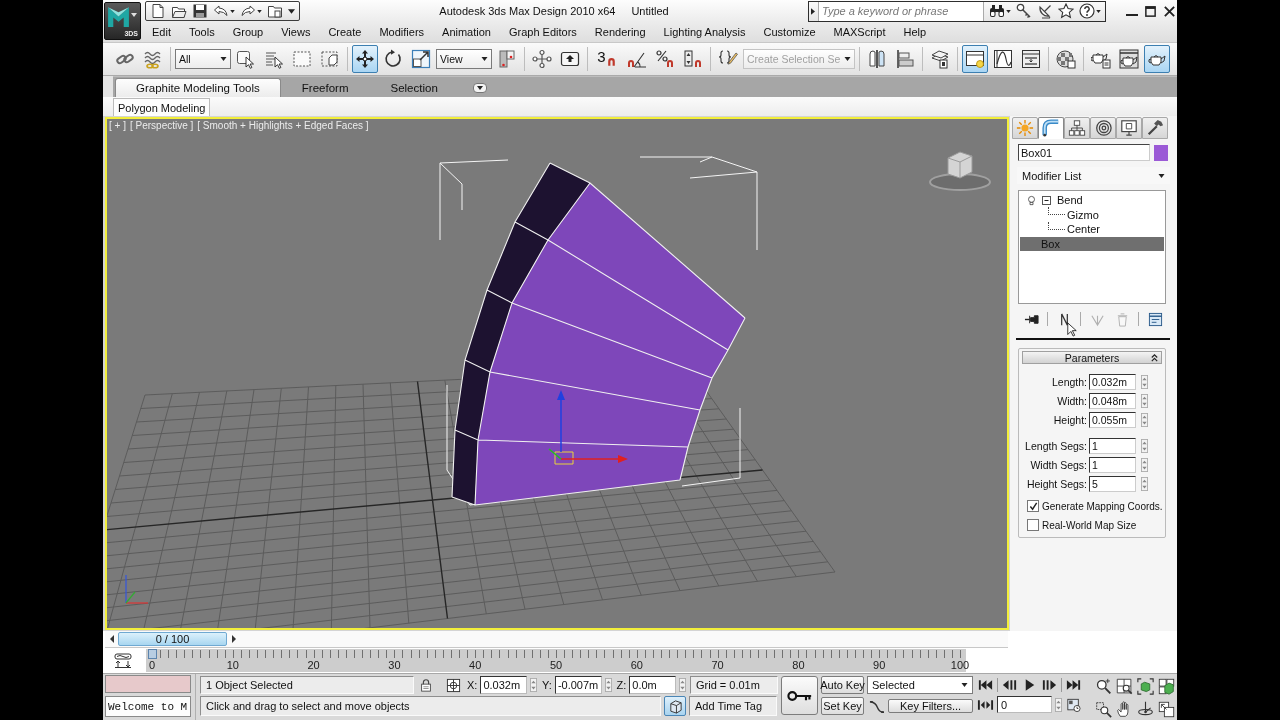 This screenshot has height=720, width=1280. Describe the element at coordinates (1009, 685) in the screenshot. I see `previous-frame-button` at that location.